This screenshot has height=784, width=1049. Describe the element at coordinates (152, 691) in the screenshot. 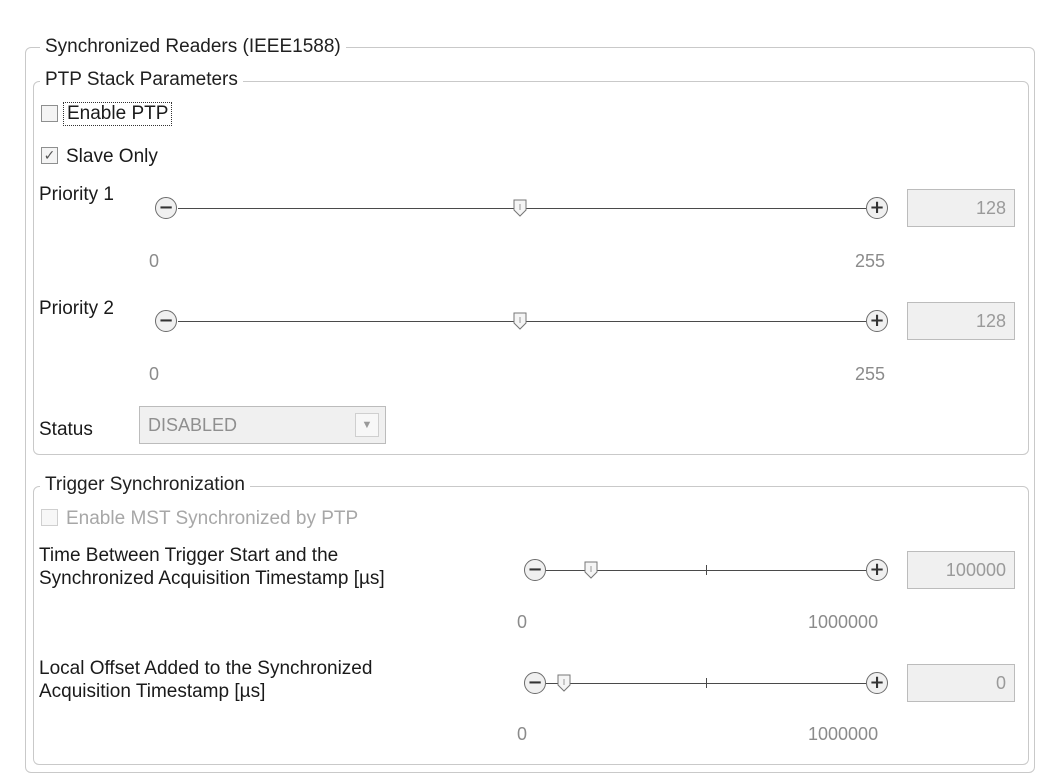

I see `local-offset-label-line2: Acquisition Timestamp [µs]` at that location.